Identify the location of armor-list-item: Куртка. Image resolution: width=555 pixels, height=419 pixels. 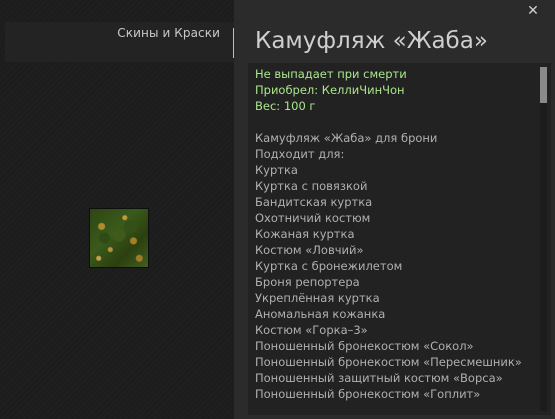
(276, 170).